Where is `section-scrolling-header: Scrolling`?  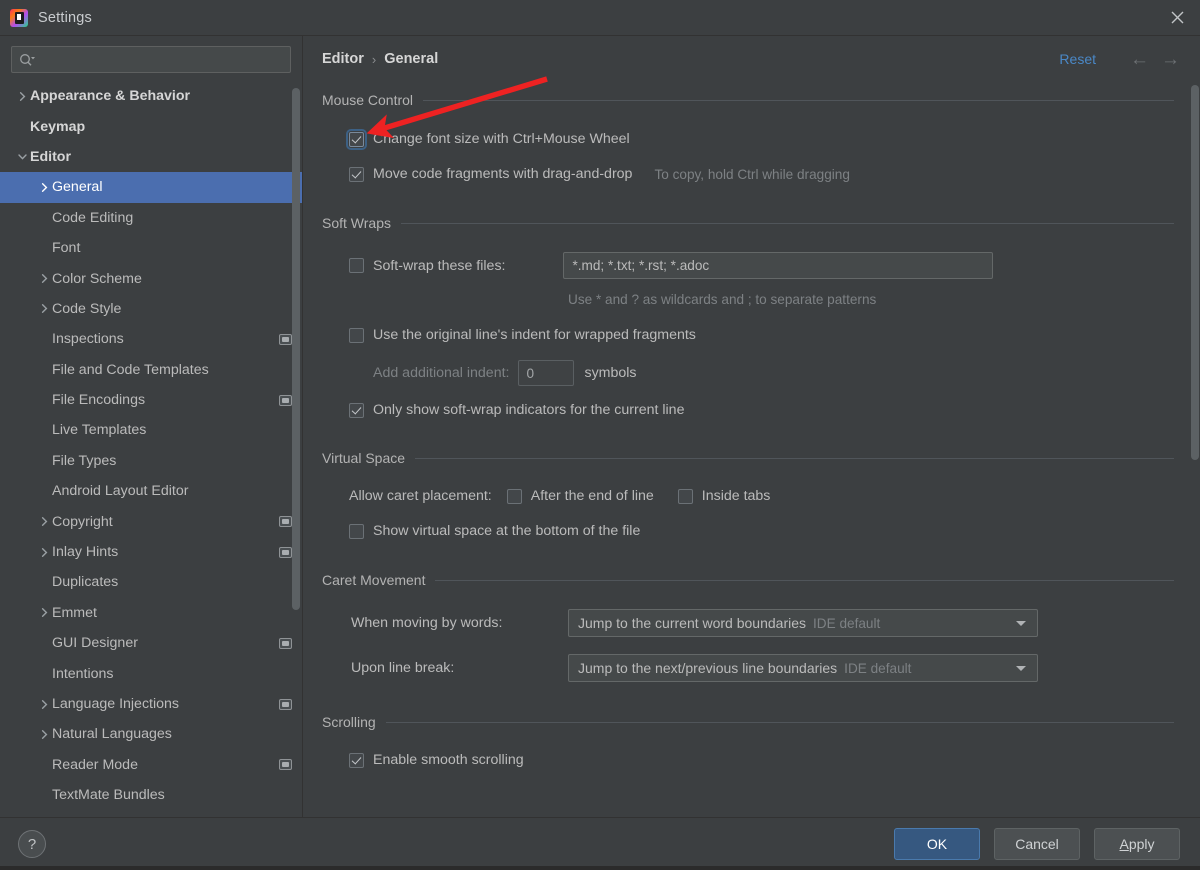 section-scrolling-header: Scrolling is located at coordinates (750, 722).